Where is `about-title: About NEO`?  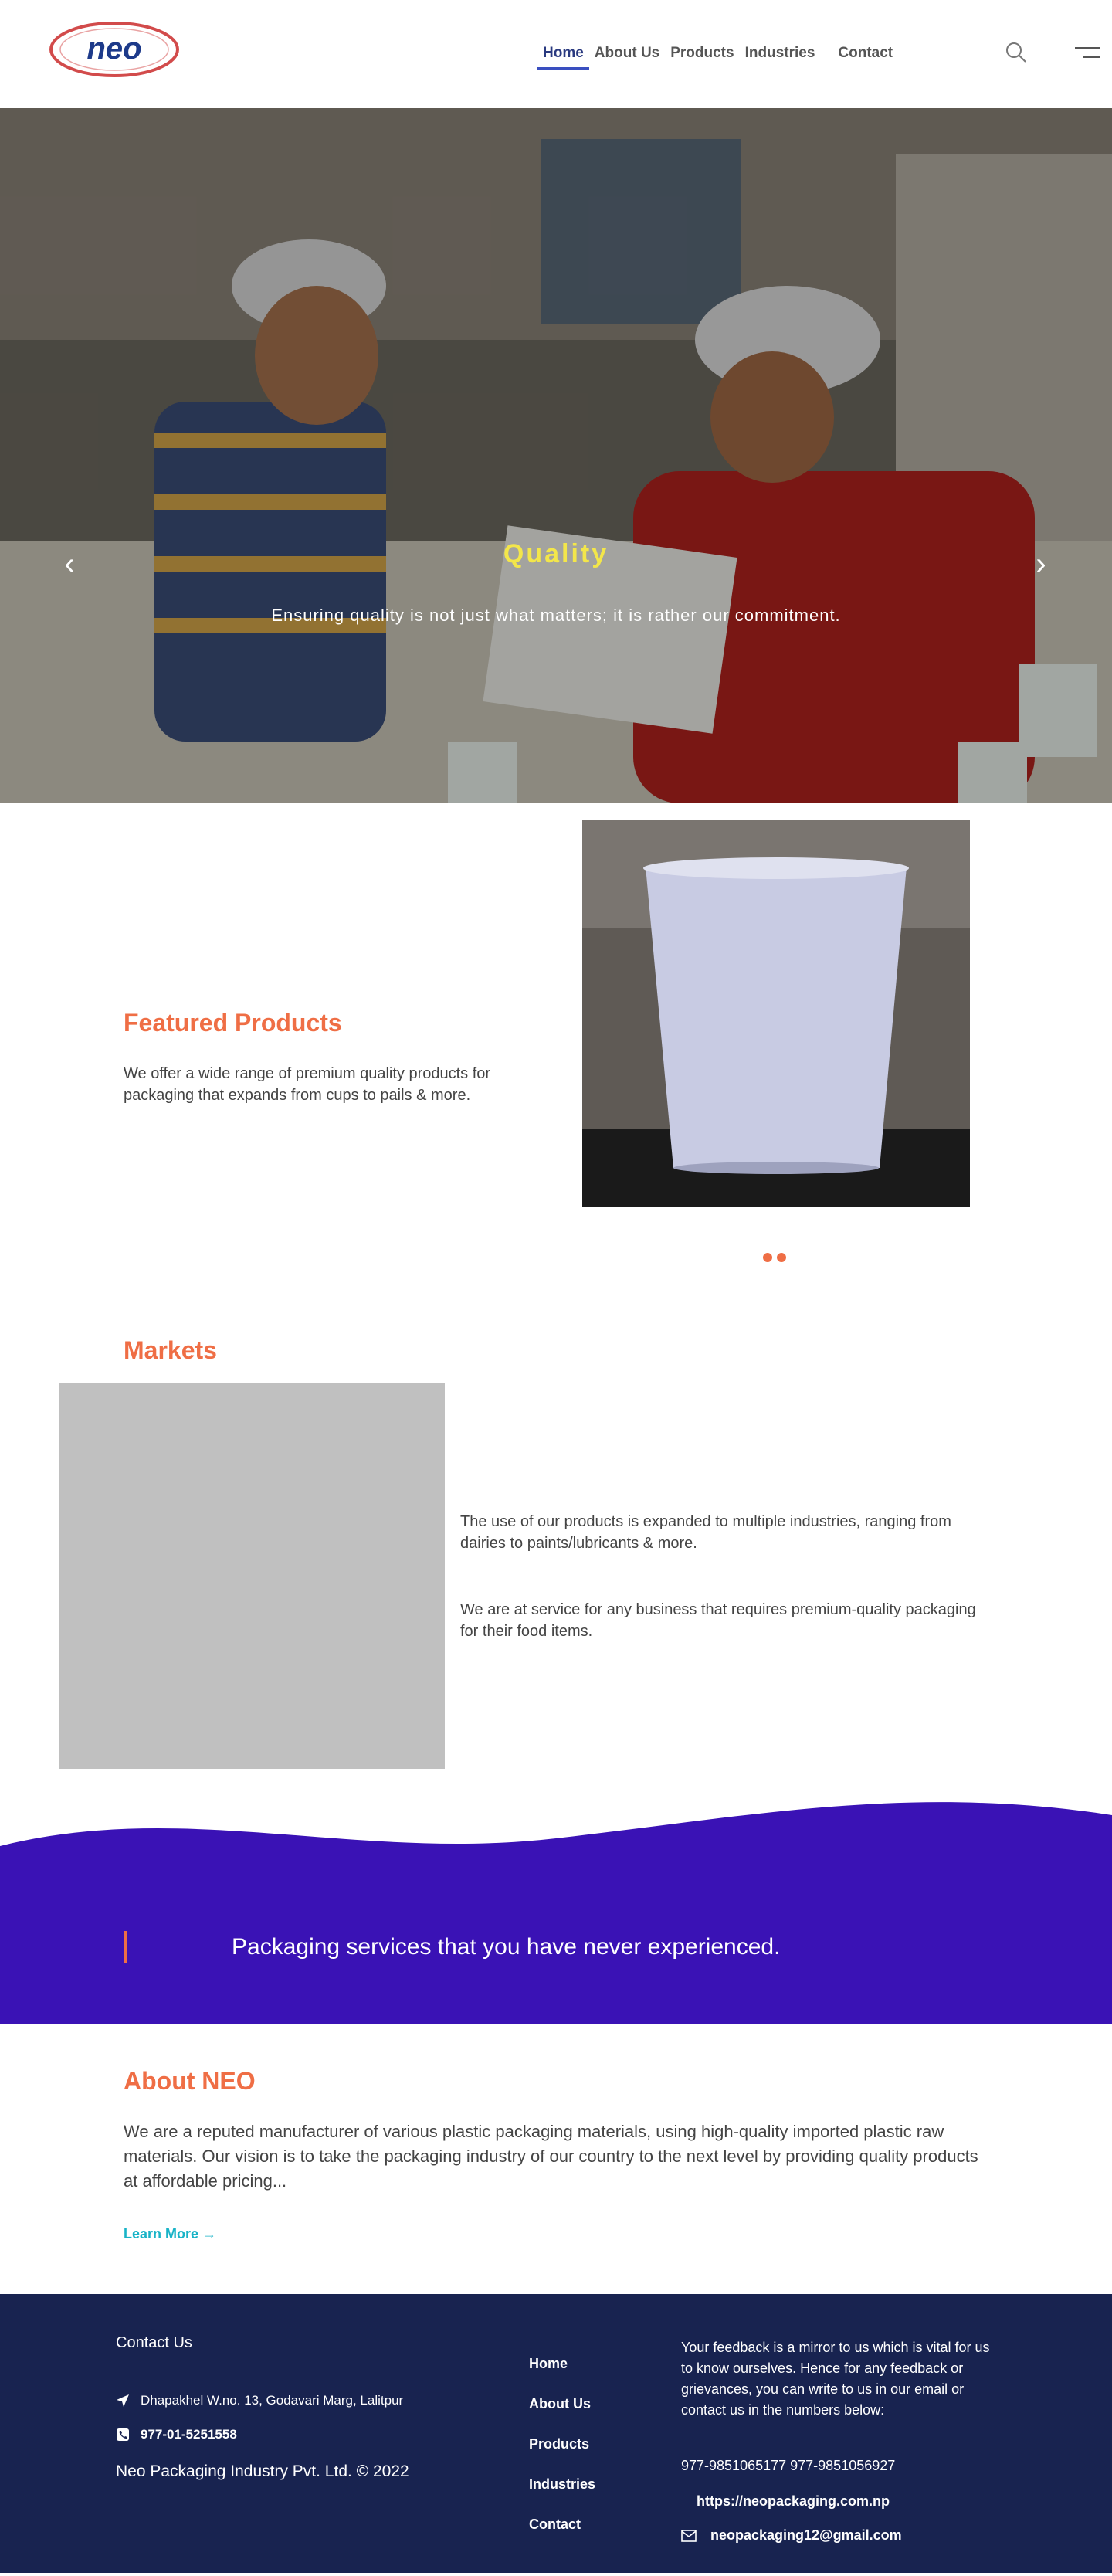
about-title: About NEO is located at coordinates (190, 2081).